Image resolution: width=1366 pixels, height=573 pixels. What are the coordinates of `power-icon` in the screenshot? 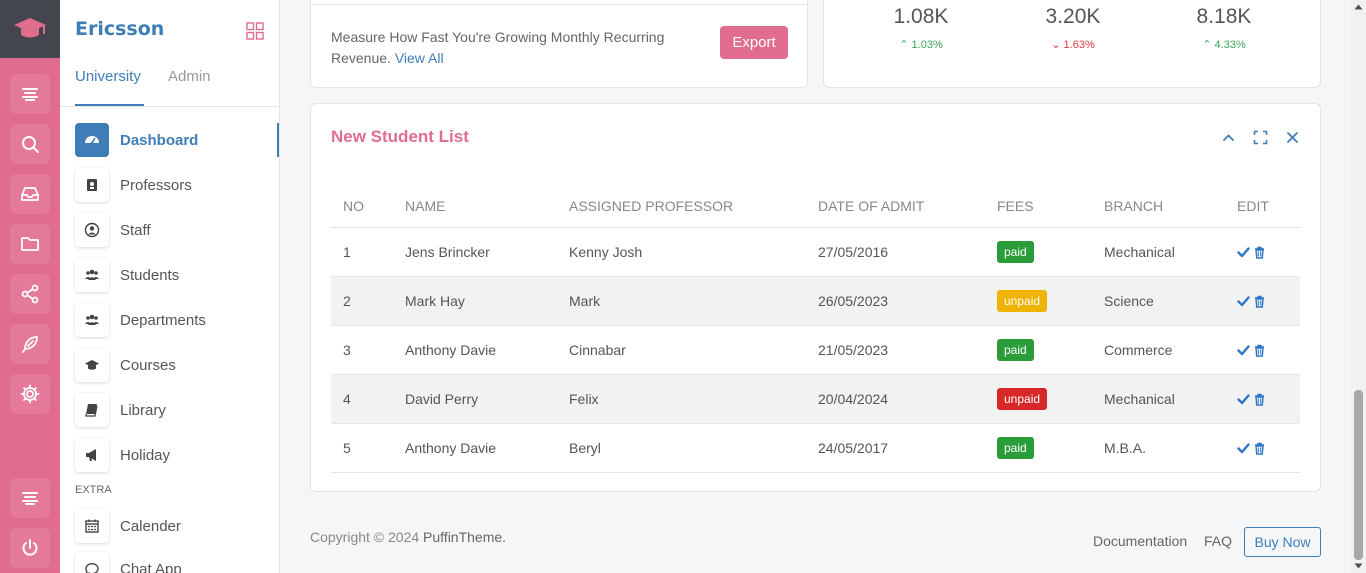 It's located at (30, 547).